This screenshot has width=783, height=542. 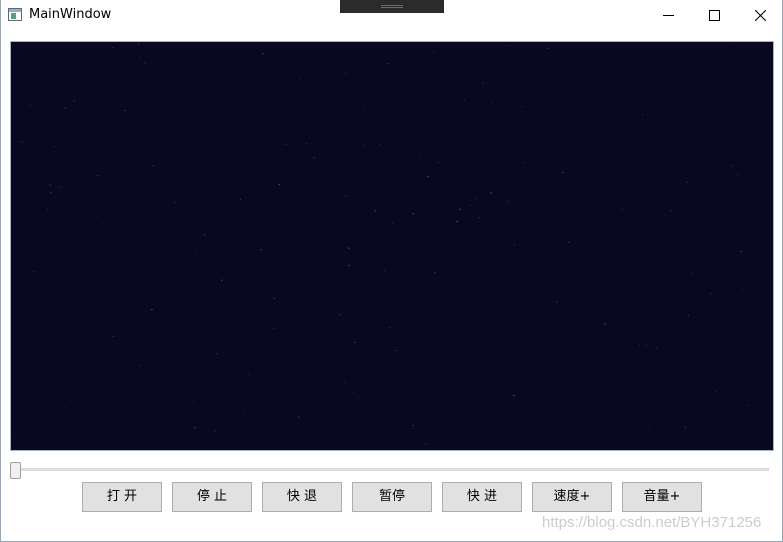 What do you see at coordinates (652, 522) in the screenshot?
I see `watermark: https://blog.csdn.net/BYH371256` at bounding box center [652, 522].